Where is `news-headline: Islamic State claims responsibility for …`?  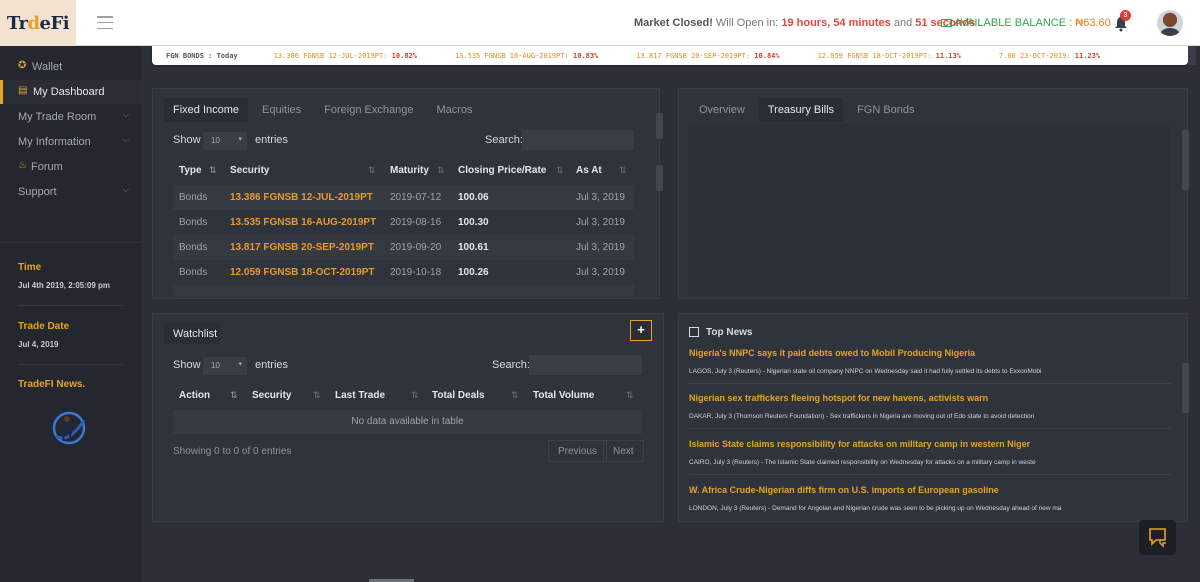 news-headline: Islamic State claims responsibility for … is located at coordinates (859, 444).